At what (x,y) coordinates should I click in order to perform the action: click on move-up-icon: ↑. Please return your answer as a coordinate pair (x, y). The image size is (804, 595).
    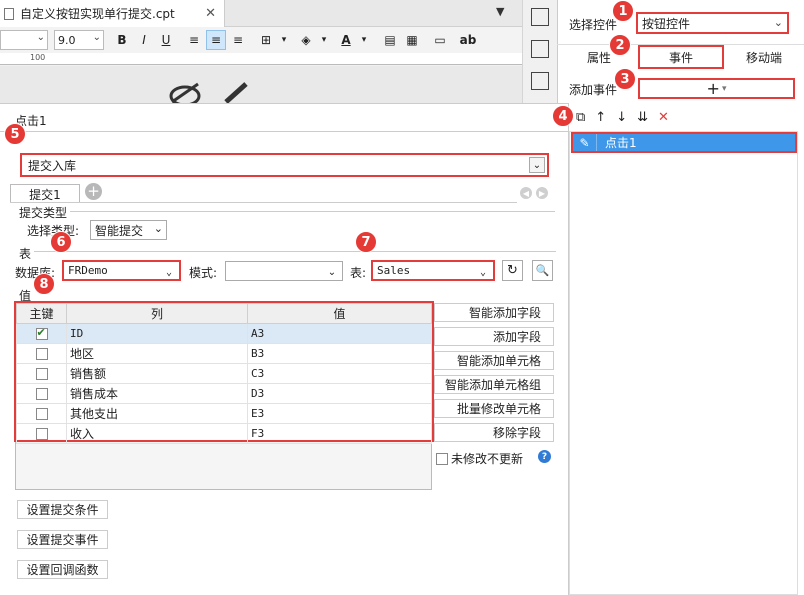
    Looking at the image, I should click on (600, 117).